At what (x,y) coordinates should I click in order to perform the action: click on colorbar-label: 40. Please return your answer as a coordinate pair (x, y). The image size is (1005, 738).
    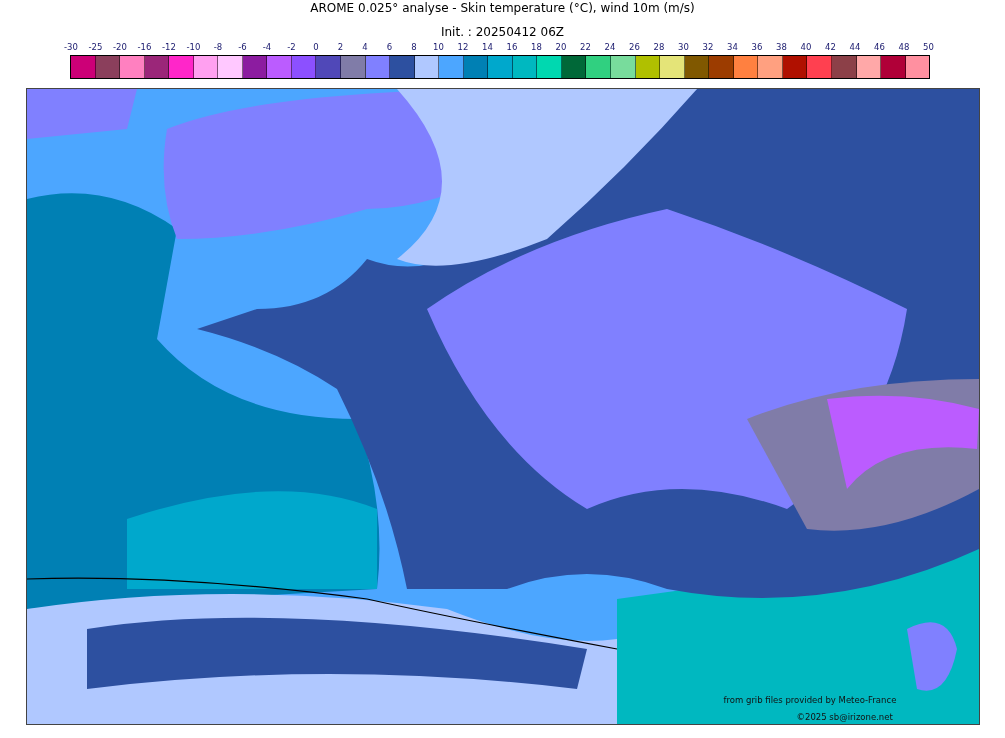
    Looking at the image, I should click on (806, 47).